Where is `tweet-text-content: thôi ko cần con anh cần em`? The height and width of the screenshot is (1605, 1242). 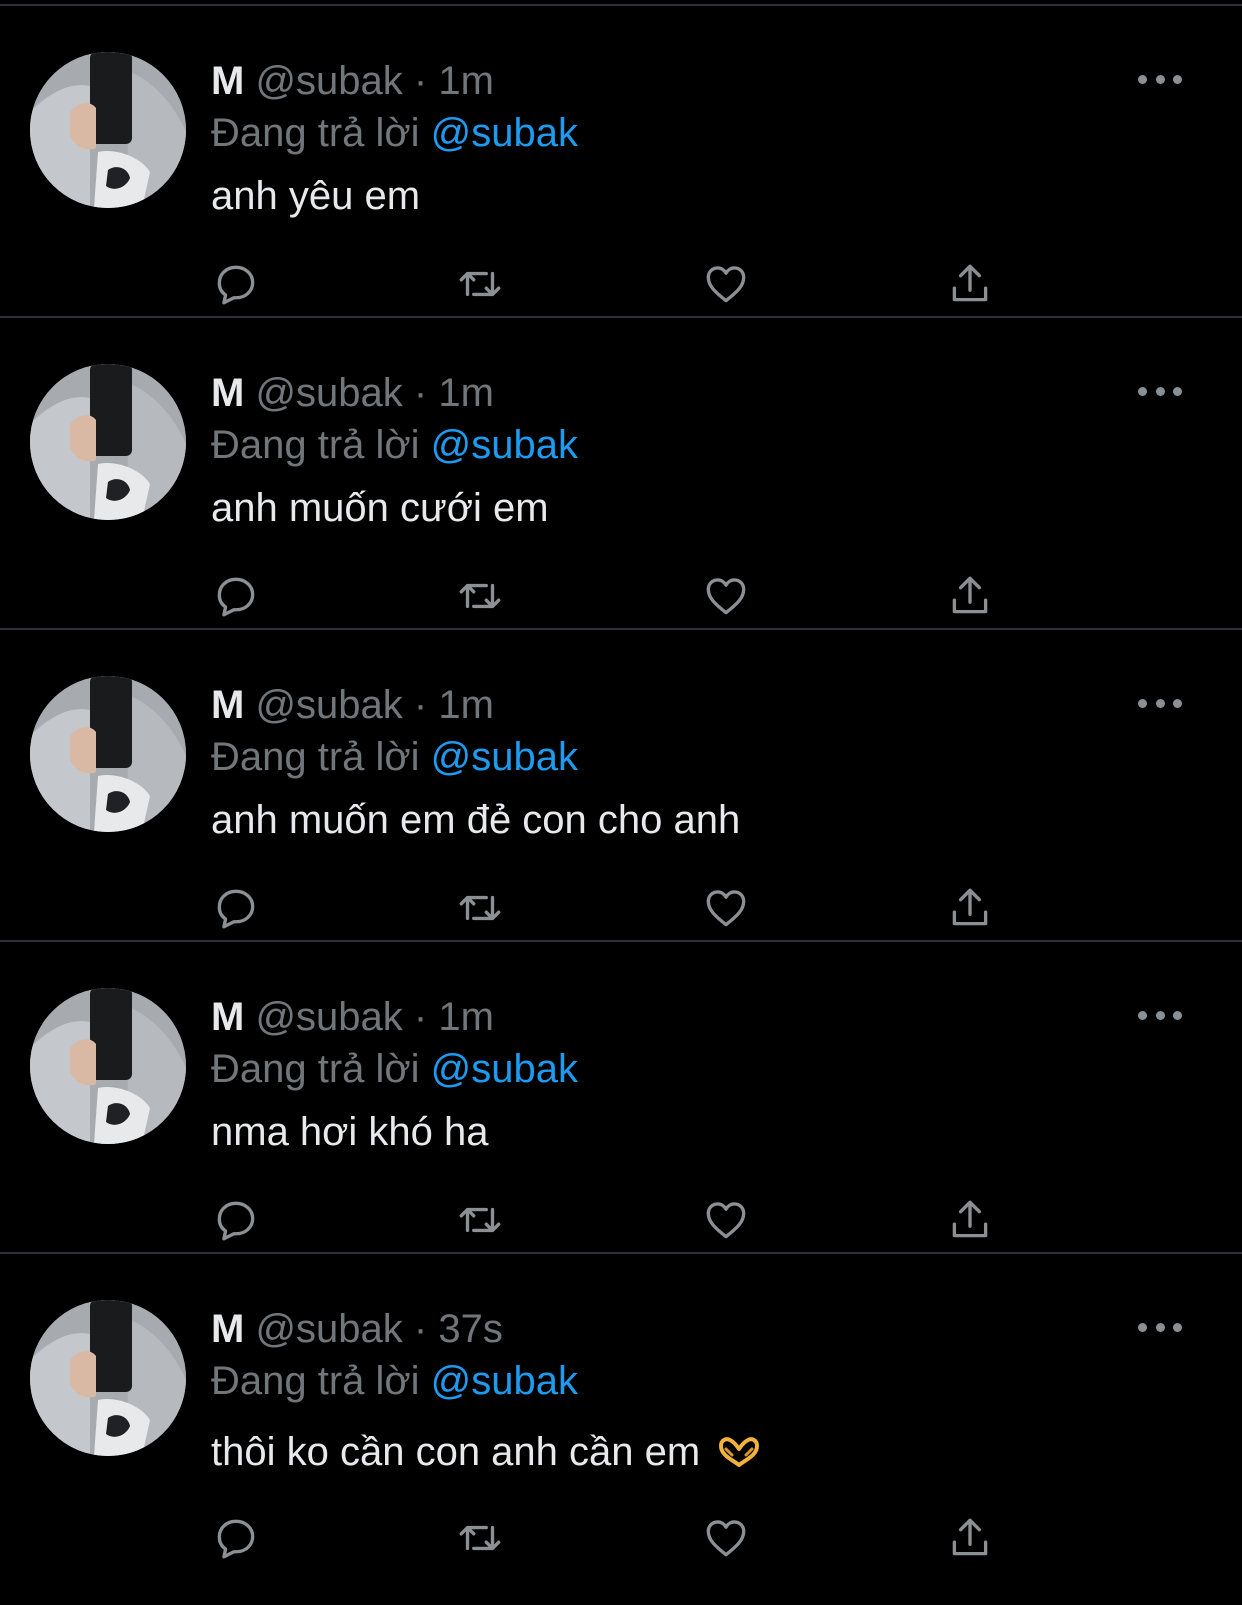
tweet-text-content: thôi ko cần con anh cần em is located at coordinates (456, 1452).